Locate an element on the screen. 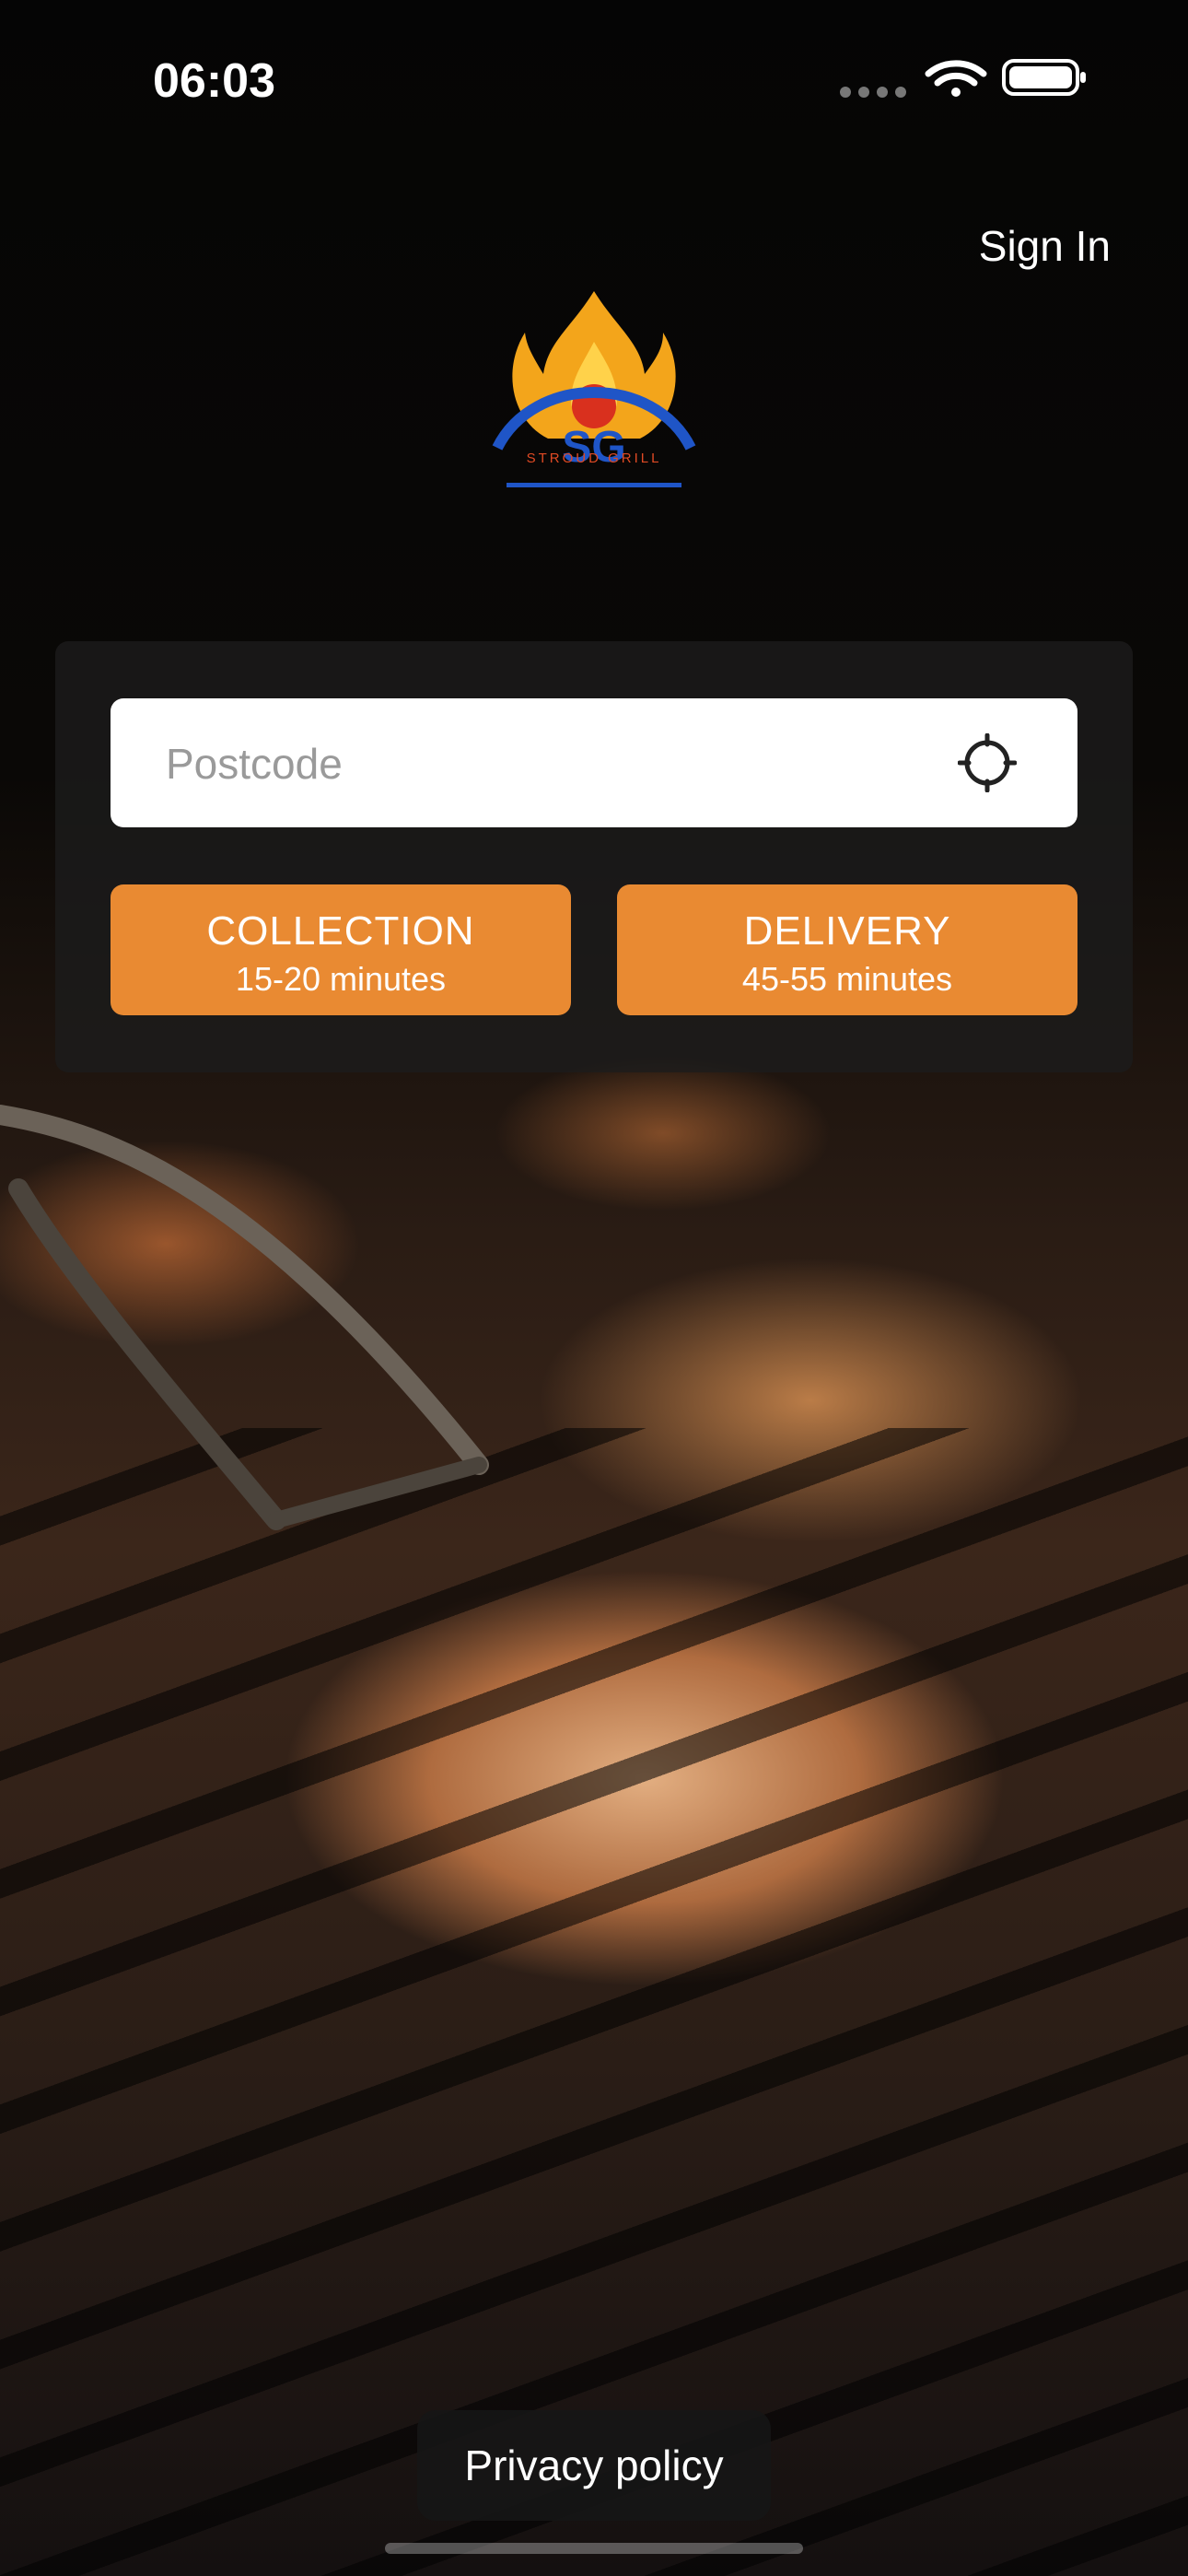  postcode-input is located at coordinates (563, 763).